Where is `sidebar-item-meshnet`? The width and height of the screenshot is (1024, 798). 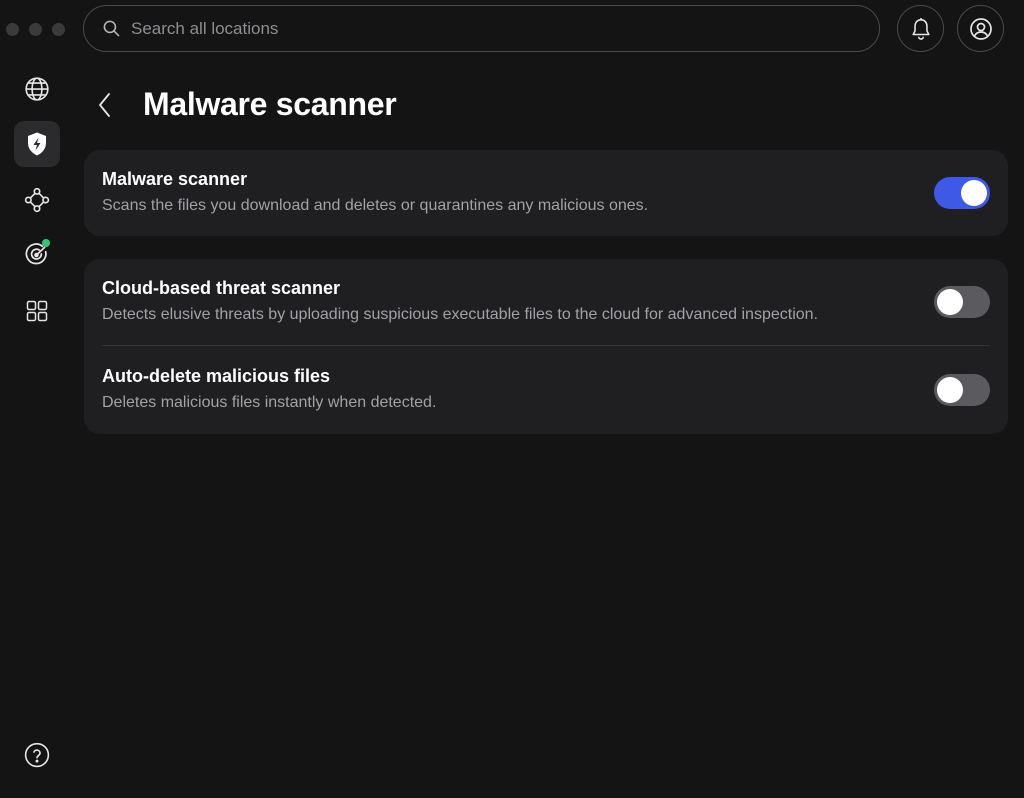
sidebar-item-meshnet is located at coordinates (37, 200).